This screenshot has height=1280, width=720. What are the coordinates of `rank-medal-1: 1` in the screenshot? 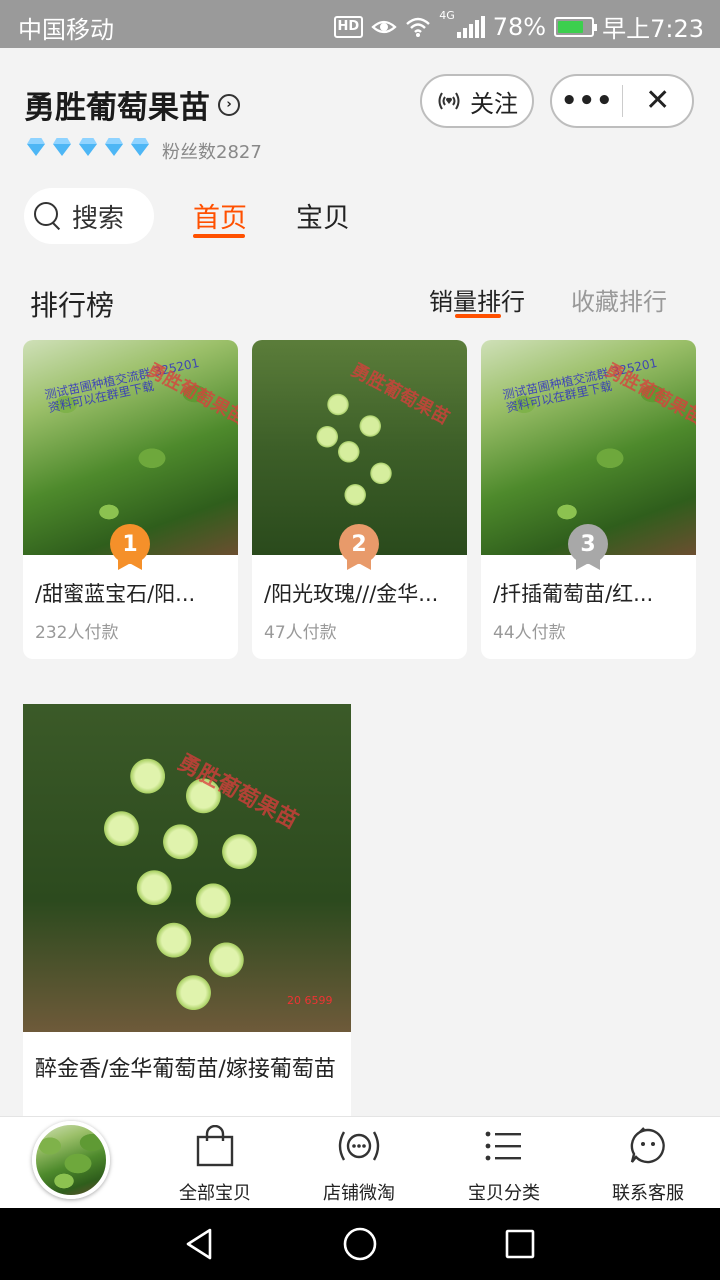 It's located at (130, 548).